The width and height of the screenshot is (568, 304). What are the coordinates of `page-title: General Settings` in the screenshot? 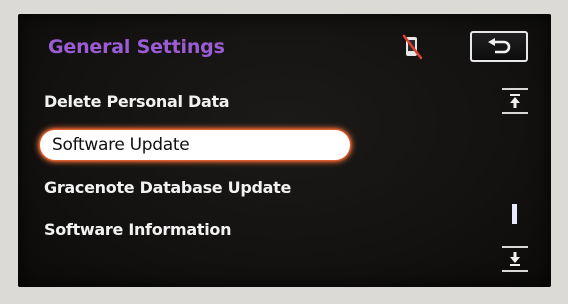 It's located at (136, 47).